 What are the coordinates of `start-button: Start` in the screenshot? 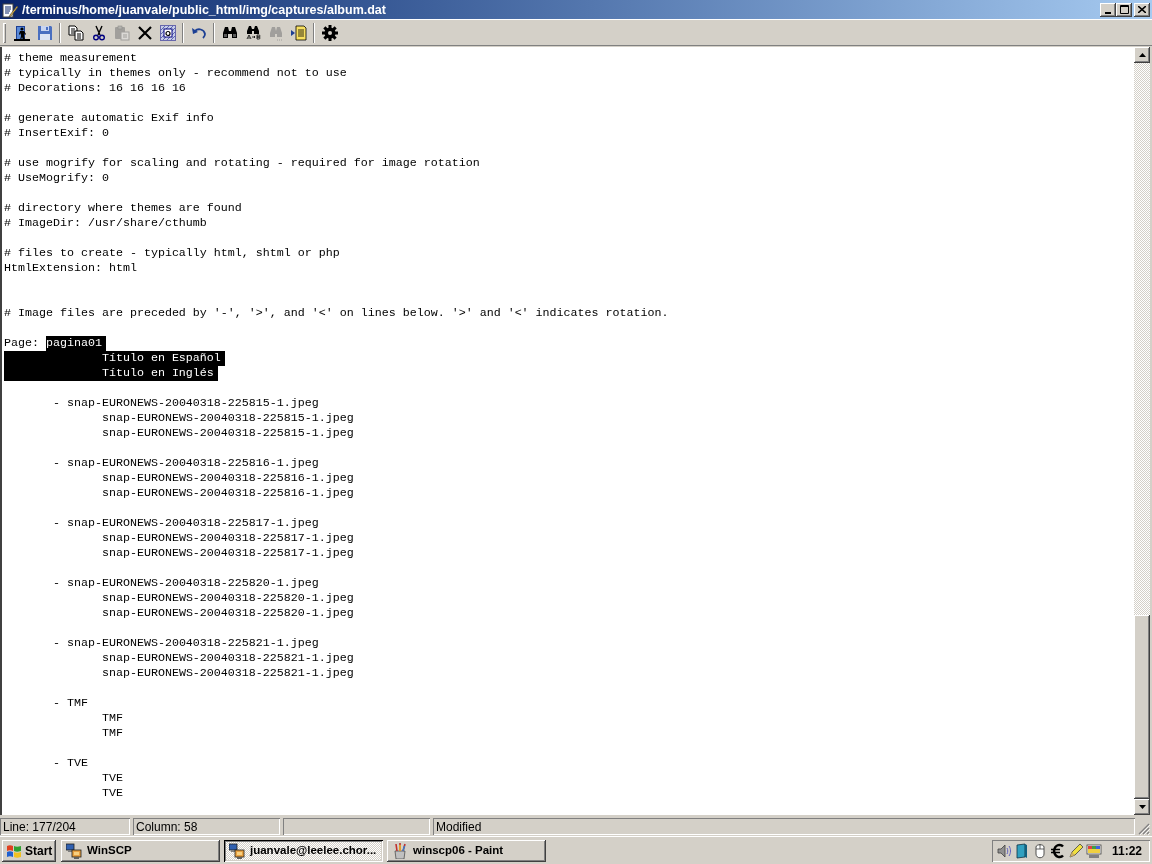 It's located at (29, 850).